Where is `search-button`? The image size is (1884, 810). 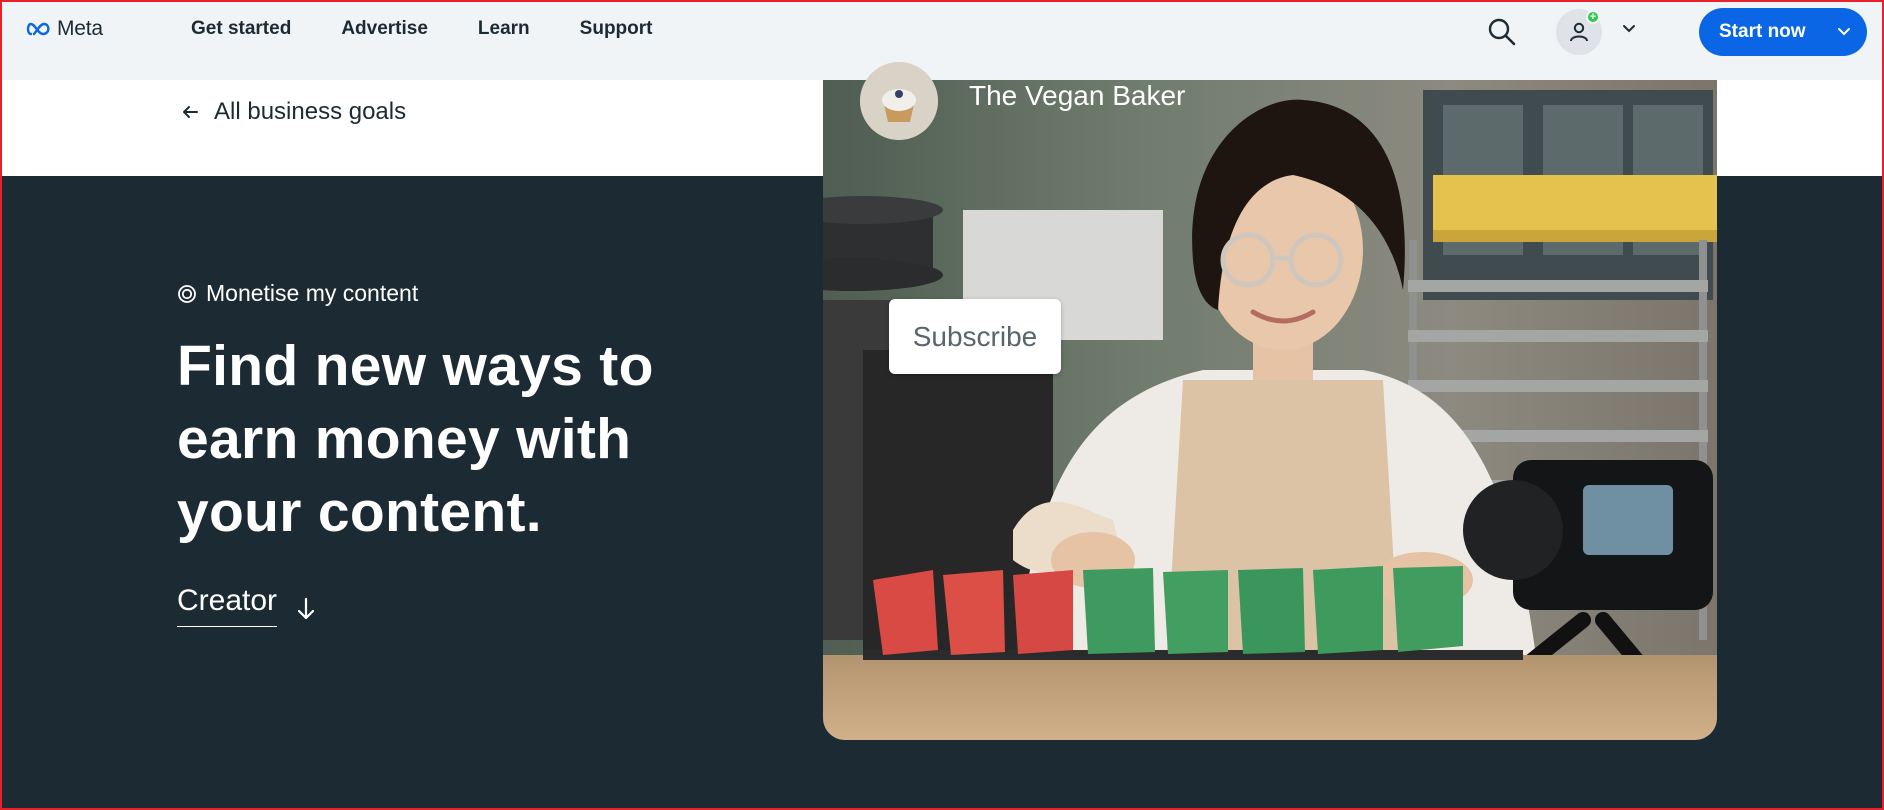
search-button is located at coordinates (1502, 32).